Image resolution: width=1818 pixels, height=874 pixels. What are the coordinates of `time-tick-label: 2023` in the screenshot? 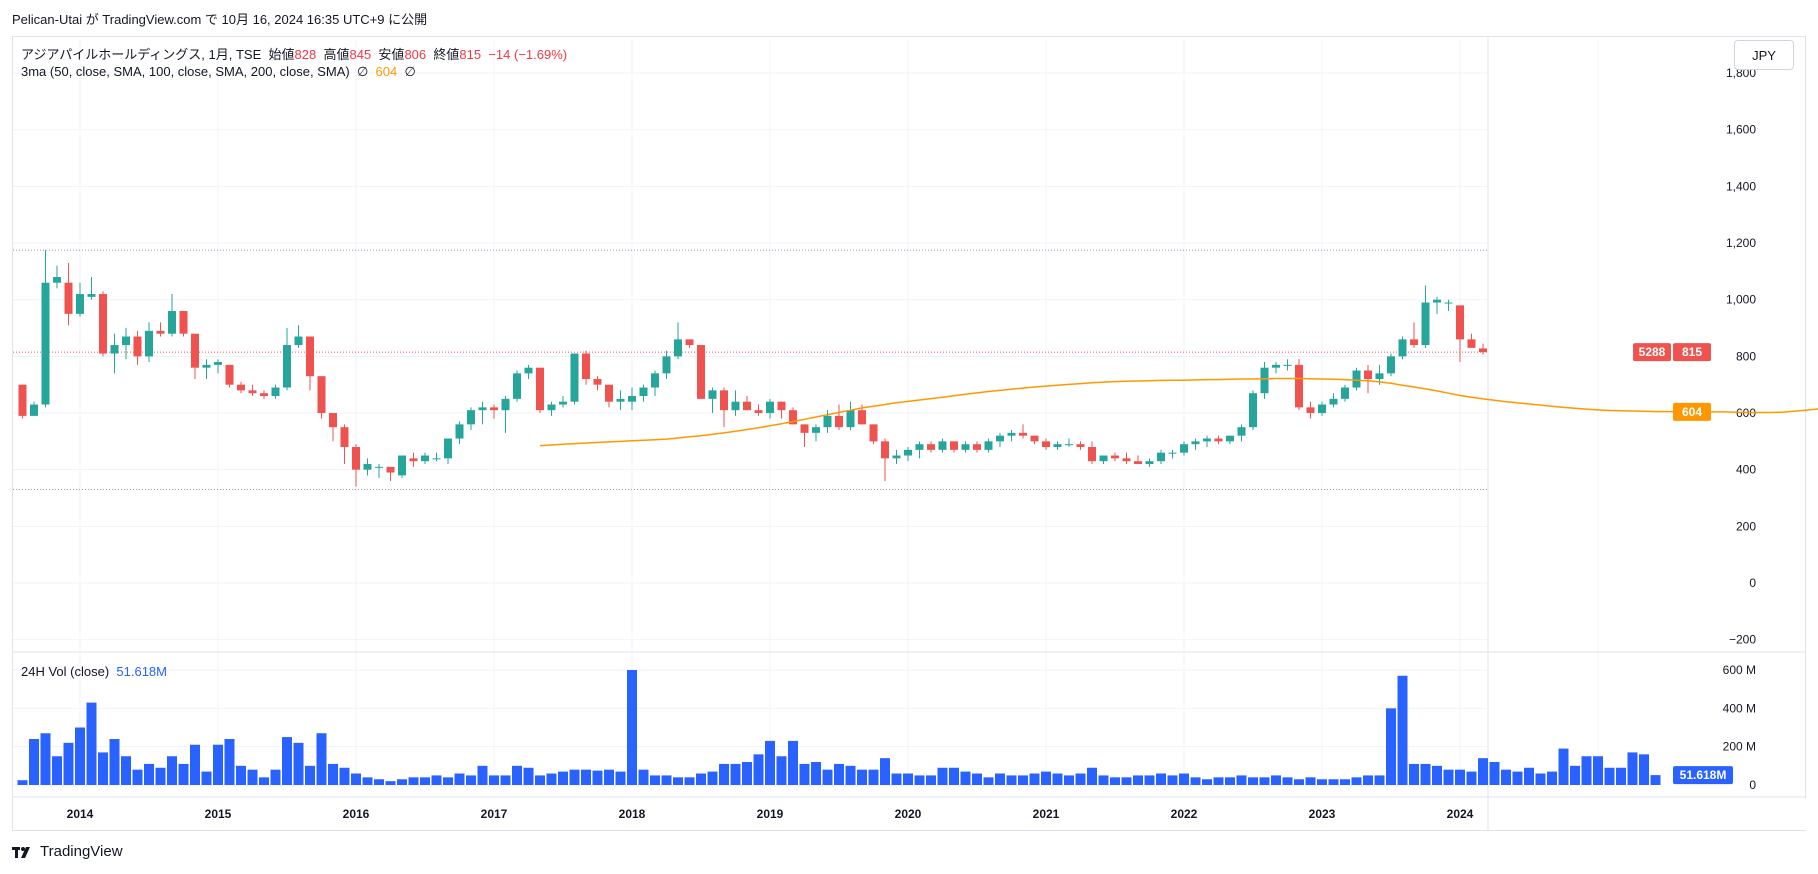 It's located at (1322, 814).